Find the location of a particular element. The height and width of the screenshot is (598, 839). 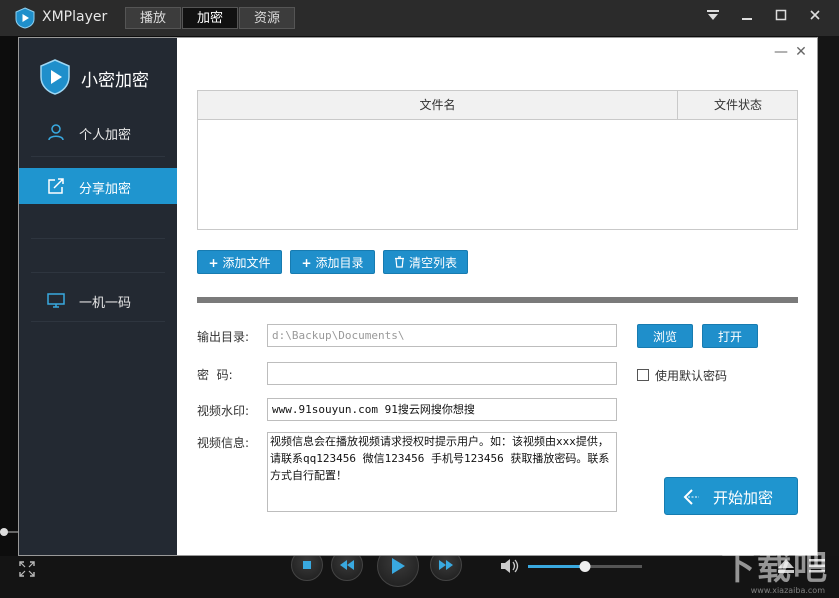

checkbox-label: 使用默认密码 is located at coordinates (691, 376).